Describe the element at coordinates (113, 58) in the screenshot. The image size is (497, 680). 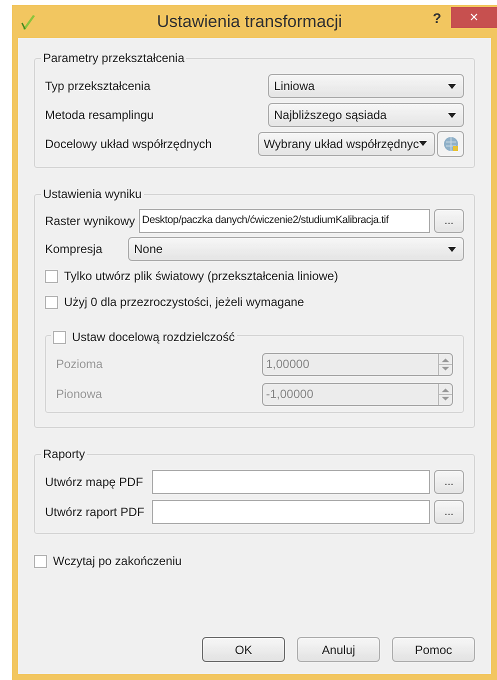
I see `group-title: Parametry przekształcenia` at that location.